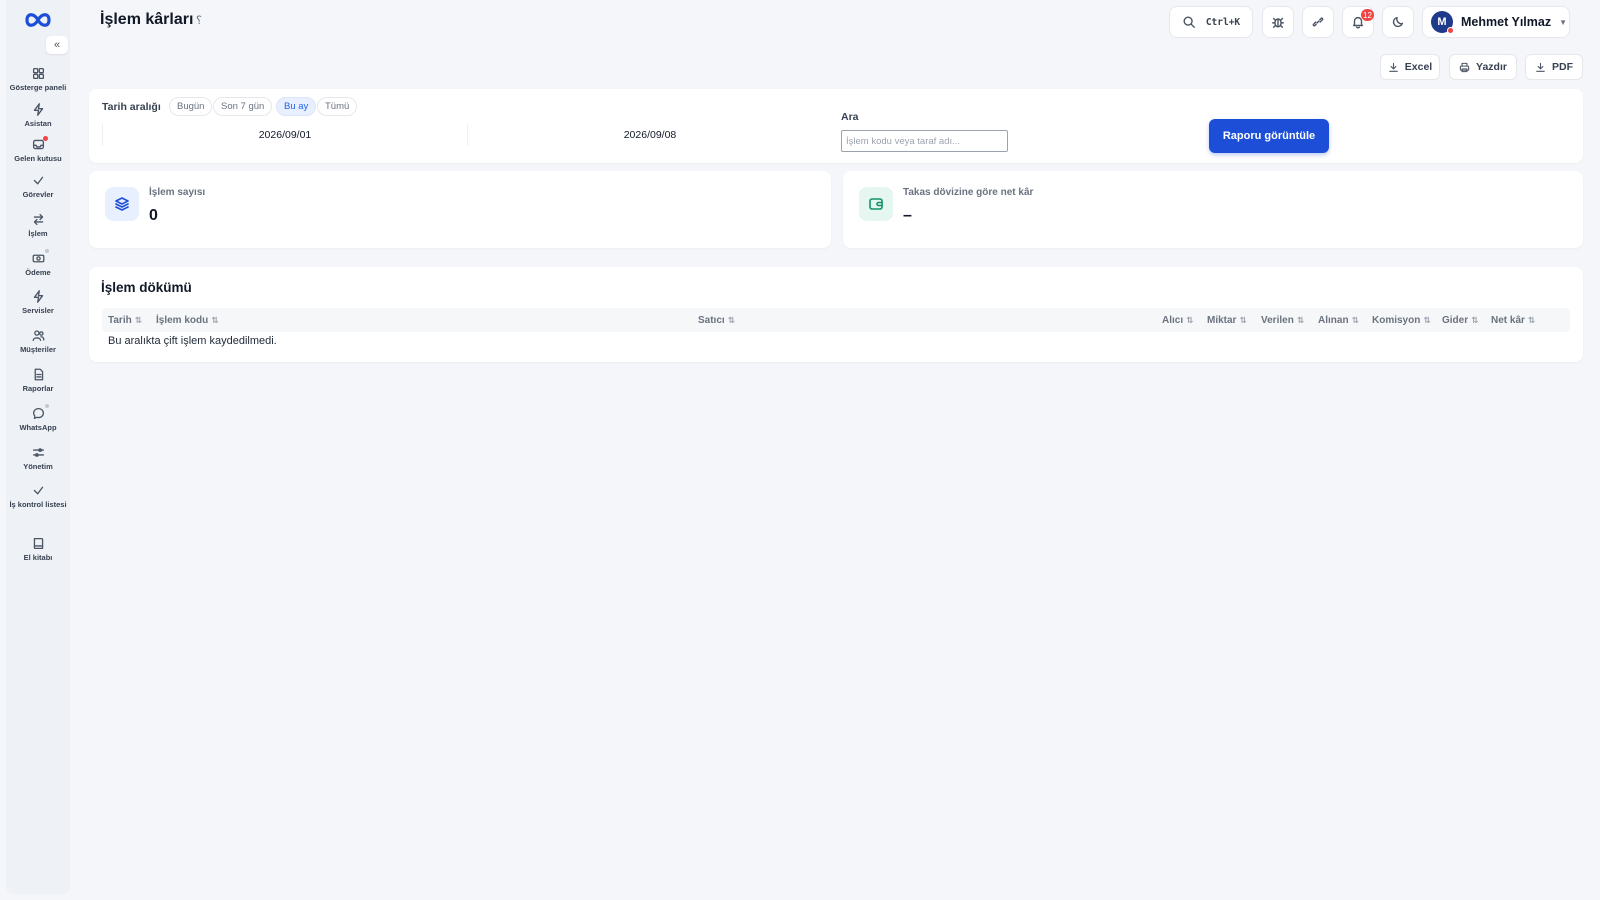 Image resolution: width=1600 pixels, height=900 pixels. I want to click on preset-chip-this-month: Bu ay, so click(296, 106).